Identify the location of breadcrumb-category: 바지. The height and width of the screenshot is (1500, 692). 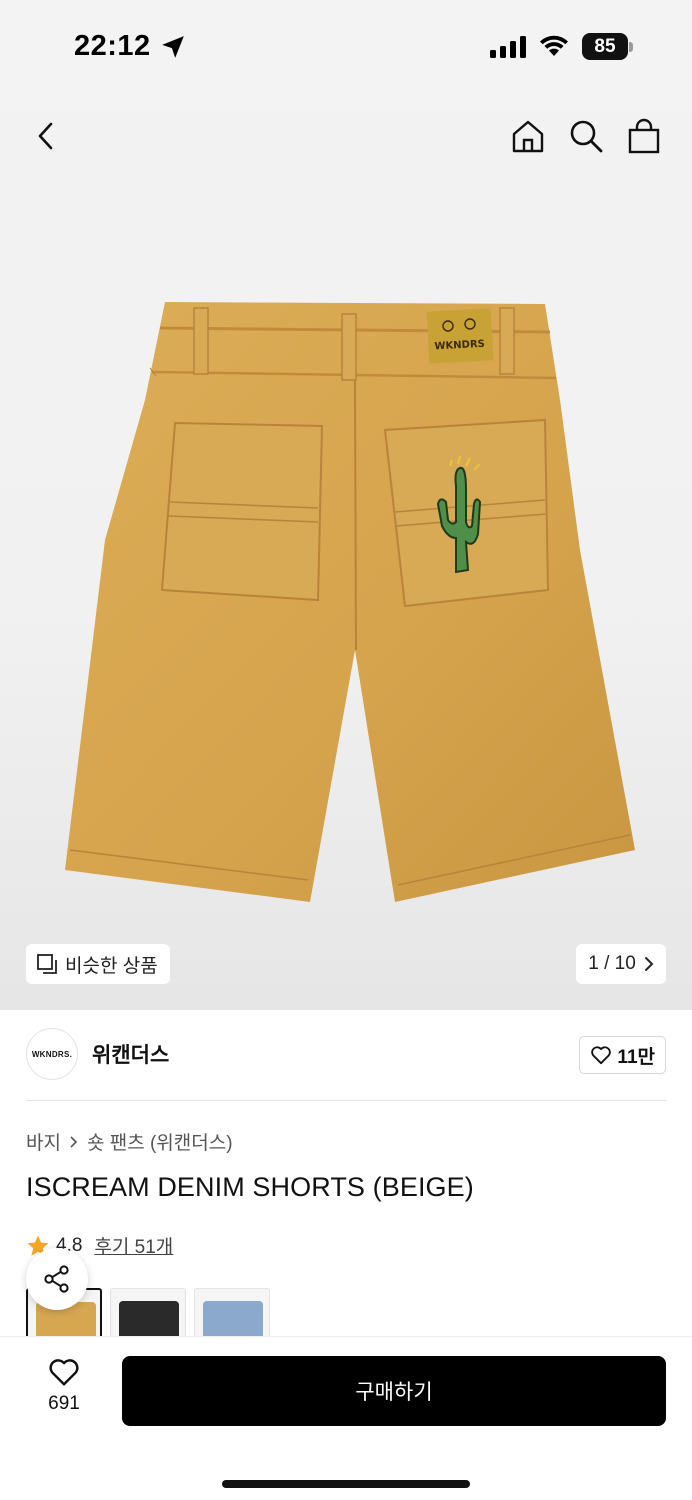
(43, 1141).